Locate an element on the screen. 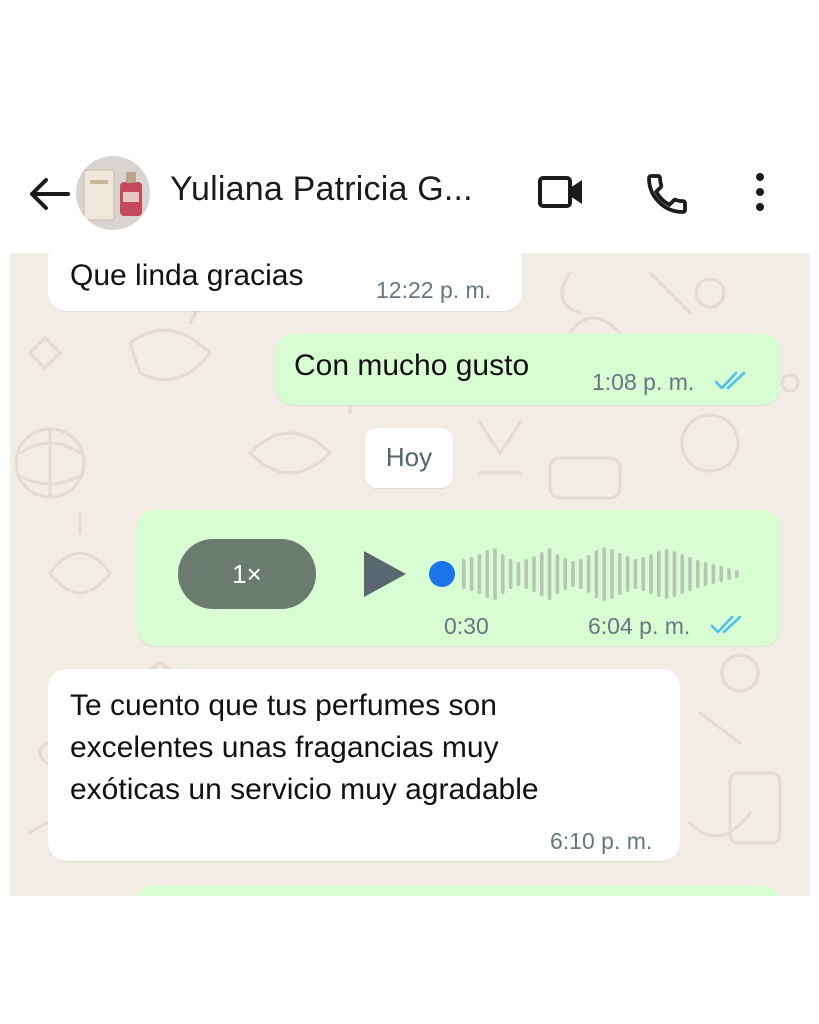  message-time: 6:04 p. m. is located at coordinates (639, 626).